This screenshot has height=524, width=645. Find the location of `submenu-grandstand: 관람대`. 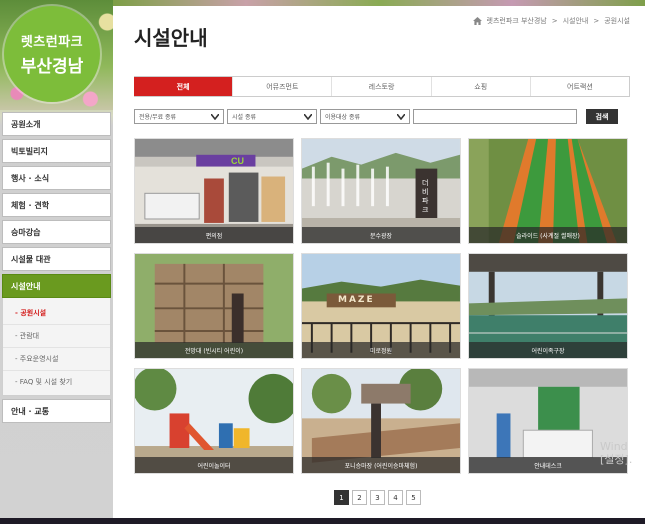

submenu-grandstand: 관람대 is located at coordinates (56, 336).